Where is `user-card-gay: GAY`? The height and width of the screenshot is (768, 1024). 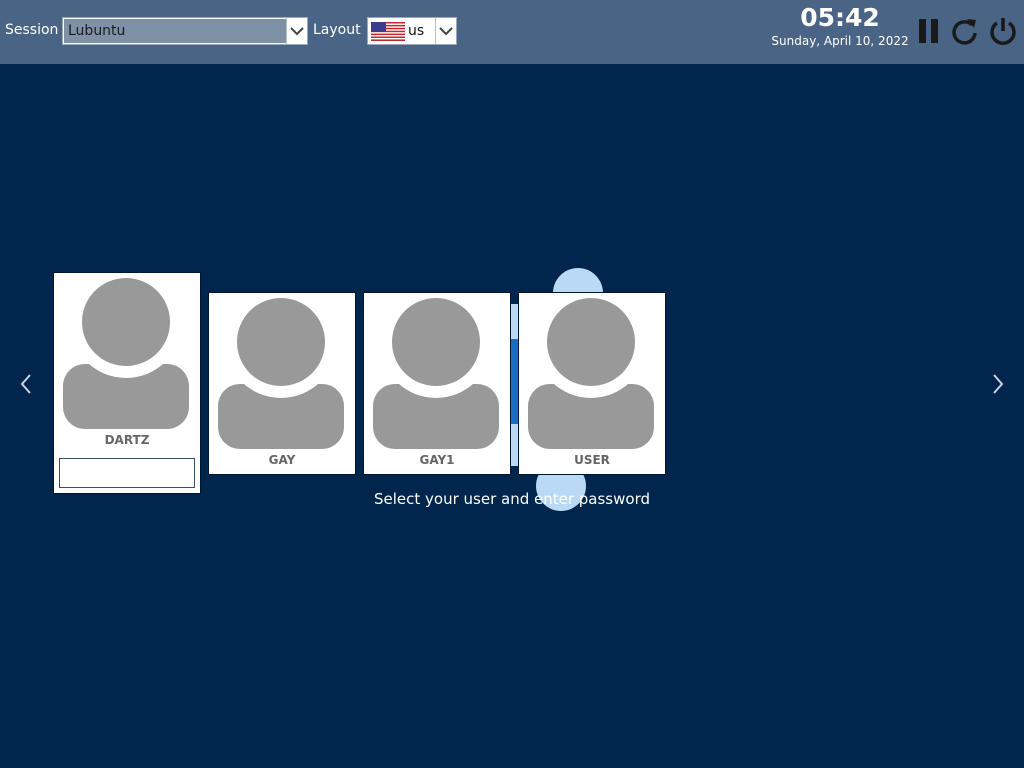 user-card-gay: GAY is located at coordinates (282, 383).